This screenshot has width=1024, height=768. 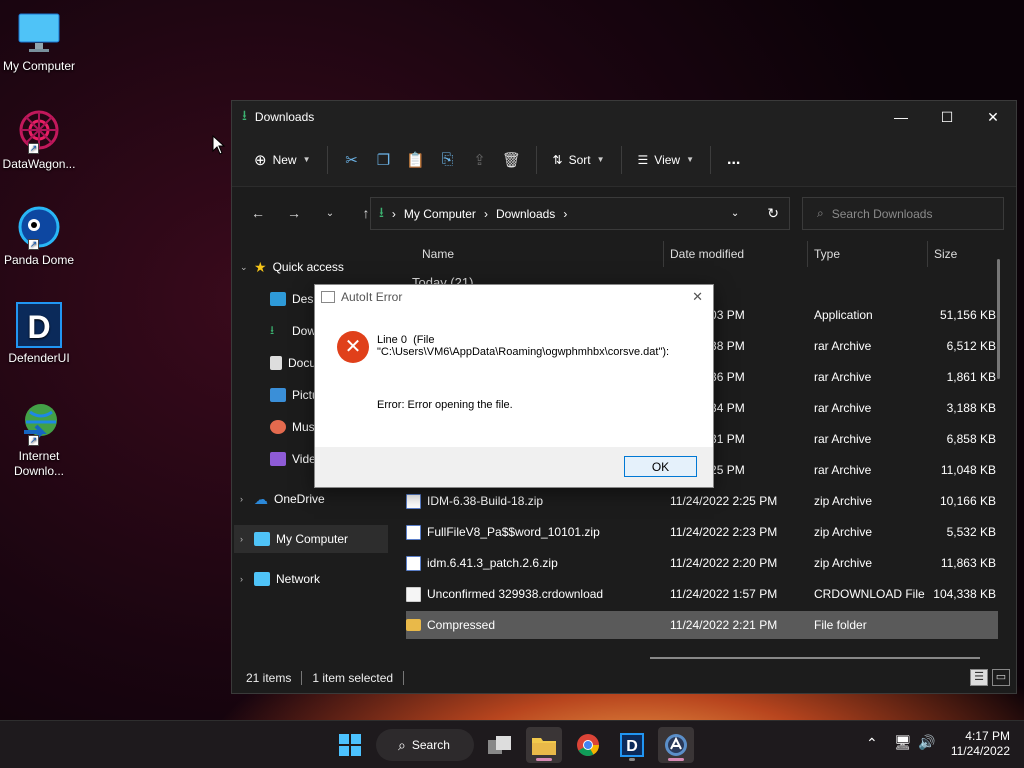 What do you see at coordinates (262, 539) in the screenshot?
I see `computer-icon` at bounding box center [262, 539].